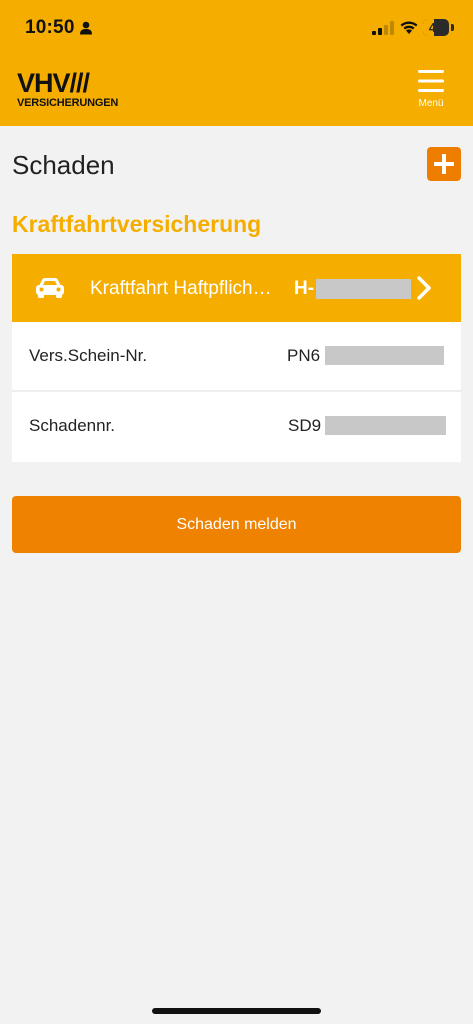  I want to click on policy-number-row: Vers.Schein-Nr. PN6, so click(236, 357).